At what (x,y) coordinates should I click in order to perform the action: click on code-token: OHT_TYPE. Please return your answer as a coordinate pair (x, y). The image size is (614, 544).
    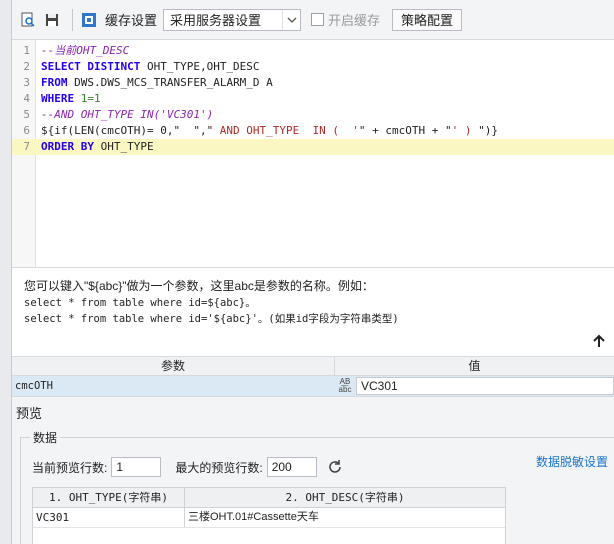
    Looking at the image, I should click on (123, 146).